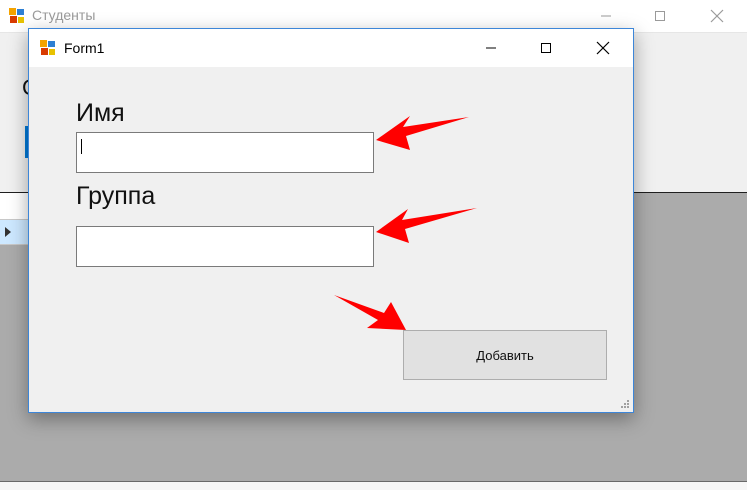 The height and width of the screenshot is (490, 747). I want to click on window-title: Студенты, so click(64, 15).